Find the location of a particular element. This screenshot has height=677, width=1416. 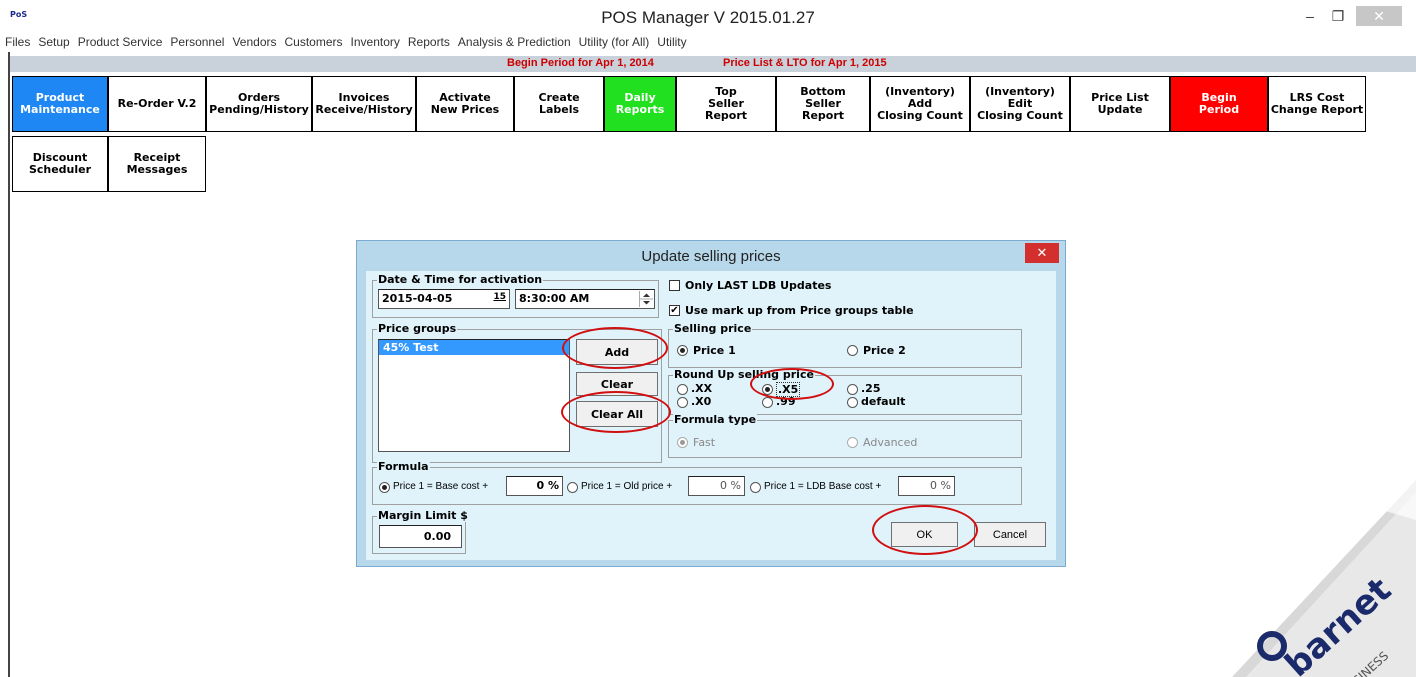

formula-ldb-base-cost-input: 0 % is located at coordinates (926, 486).